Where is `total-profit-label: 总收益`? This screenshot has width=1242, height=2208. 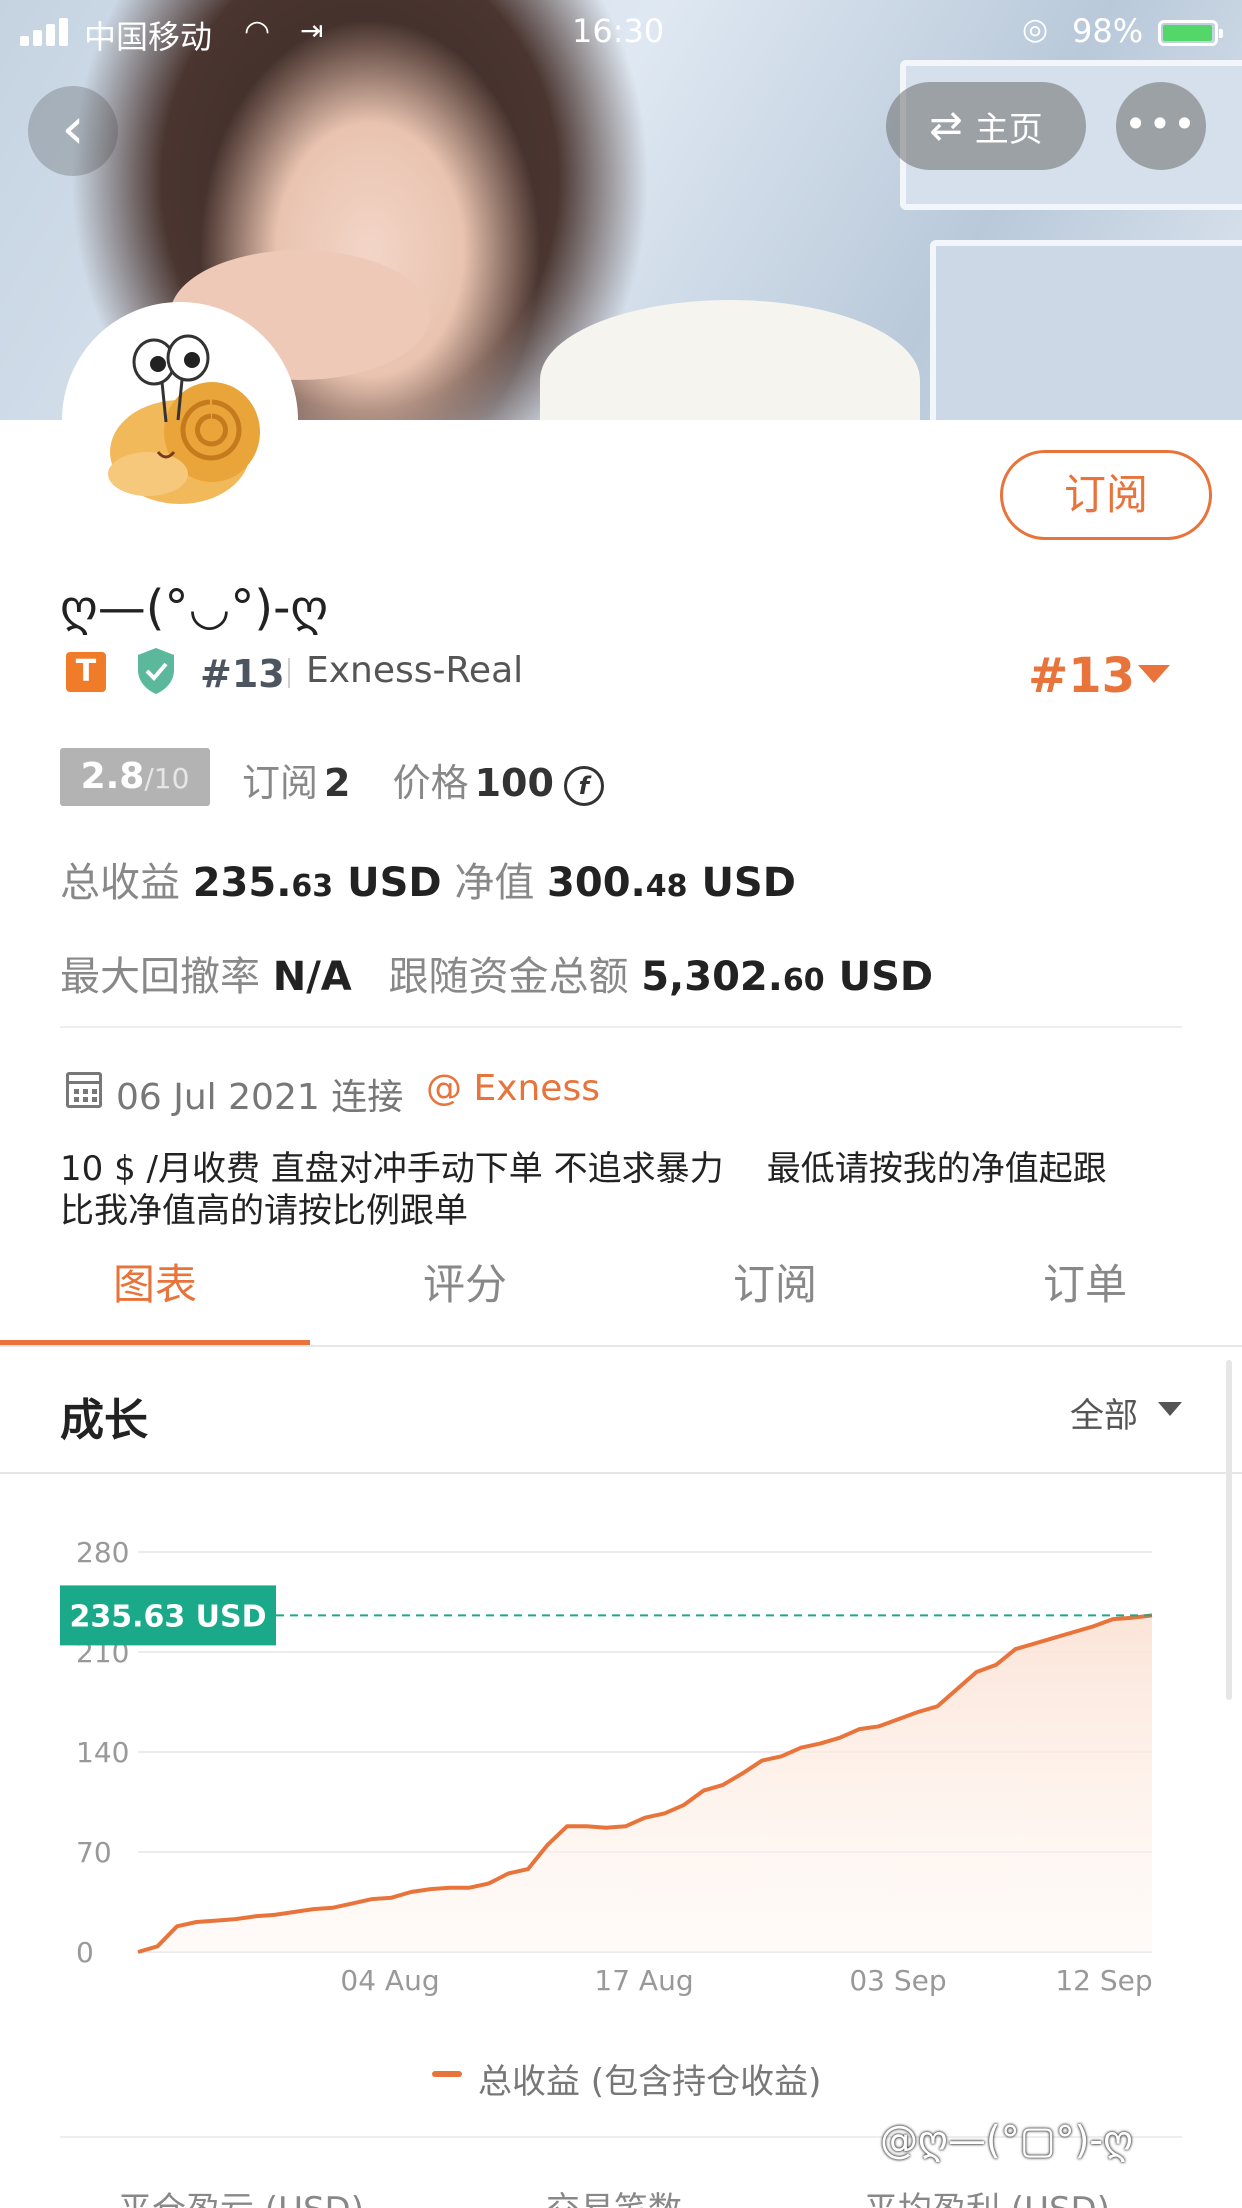 total-profit-label: 总收益 is located at coordinates (120, 883).